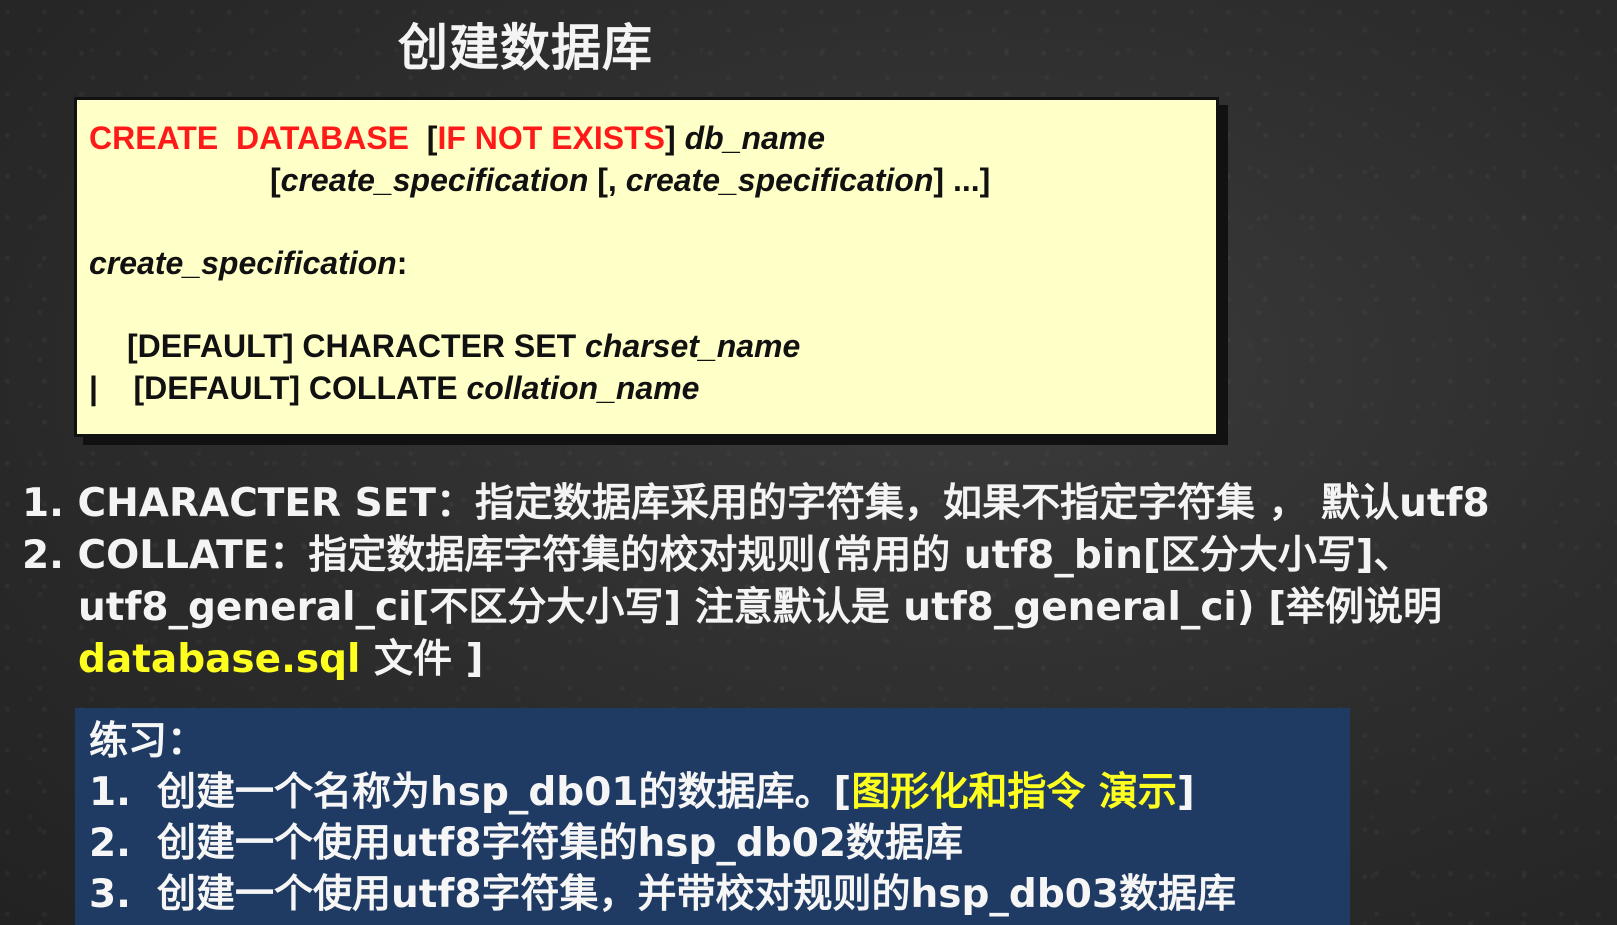  I want to click on db-name-placeholder: db_name, so click(755, 138).